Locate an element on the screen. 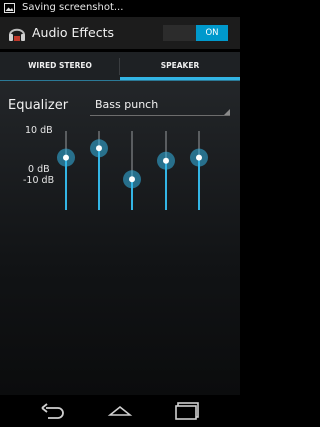  recents-icon is located at coordinates (188, 411).